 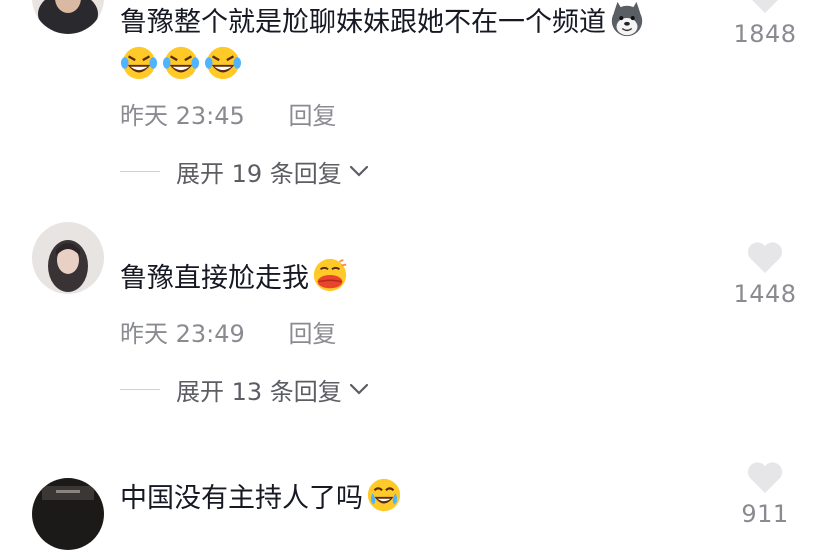 What do you see at coordinates (261, 498) in the screenshot?
I see `comment-text: 中国没有主持人了吗` at bounding box center [261, 498].